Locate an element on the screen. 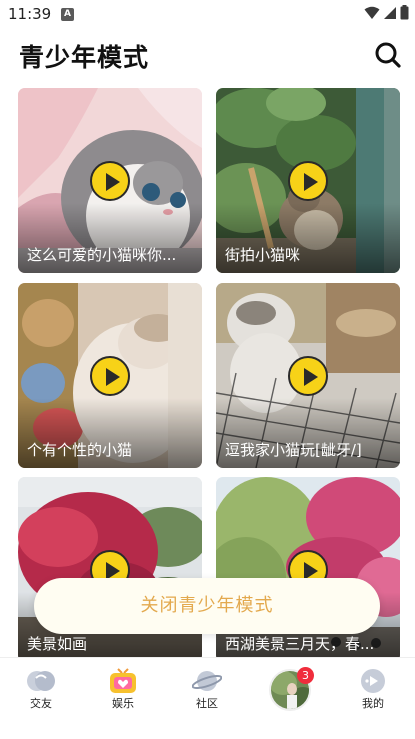 This screenshot has width=415, height=739. header: 青少年模式 is located at coordinates (207, 54).